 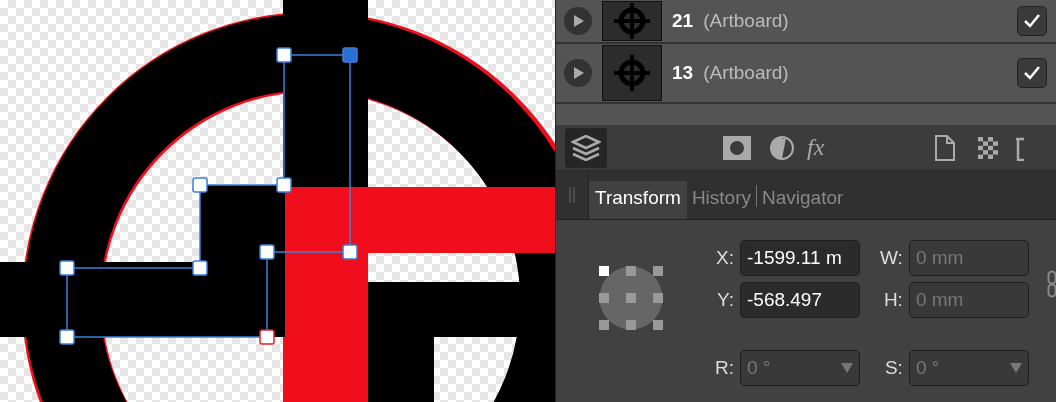 I want to click on layers-icon, so click(x=586, y=147).